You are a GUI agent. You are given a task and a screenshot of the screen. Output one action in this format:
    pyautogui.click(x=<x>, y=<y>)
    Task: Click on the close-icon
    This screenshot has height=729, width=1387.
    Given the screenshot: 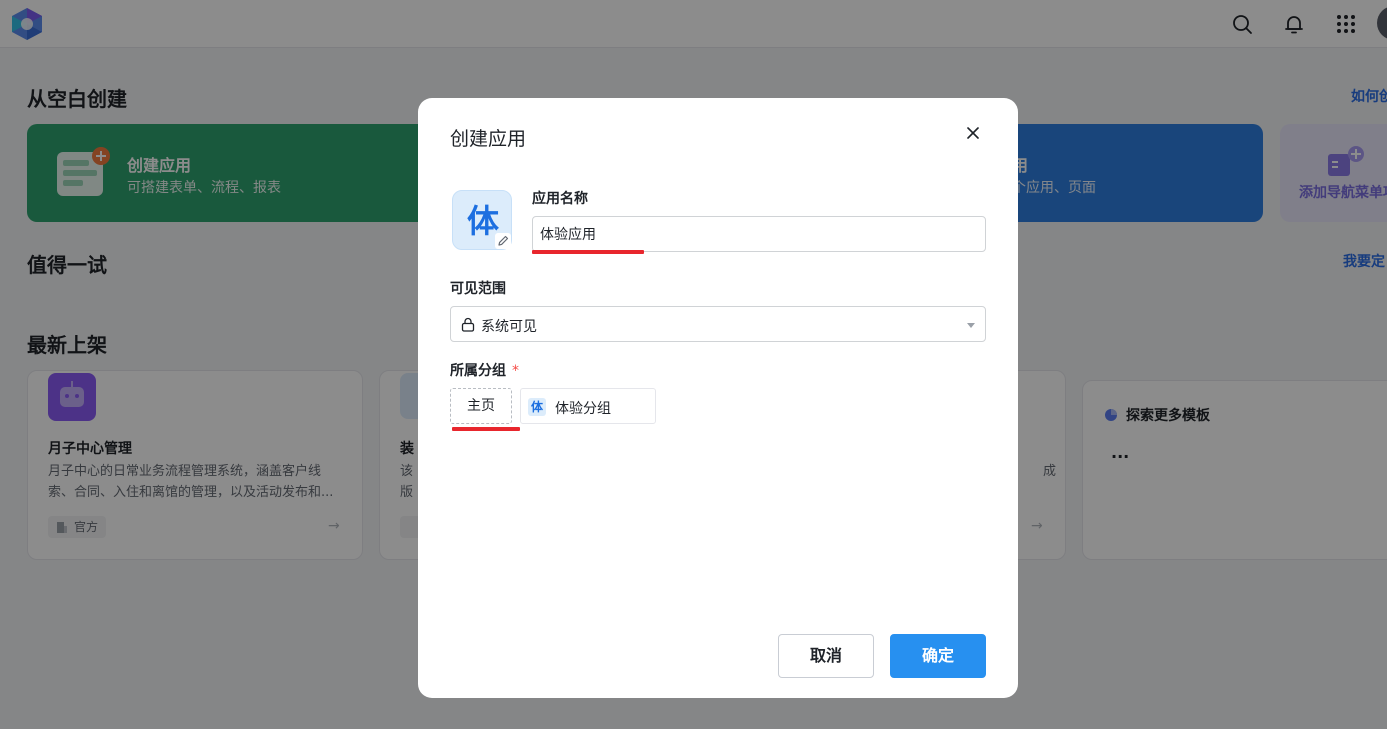 What is the action you would take?
    pyautogui.click(x=973, y=133)
    